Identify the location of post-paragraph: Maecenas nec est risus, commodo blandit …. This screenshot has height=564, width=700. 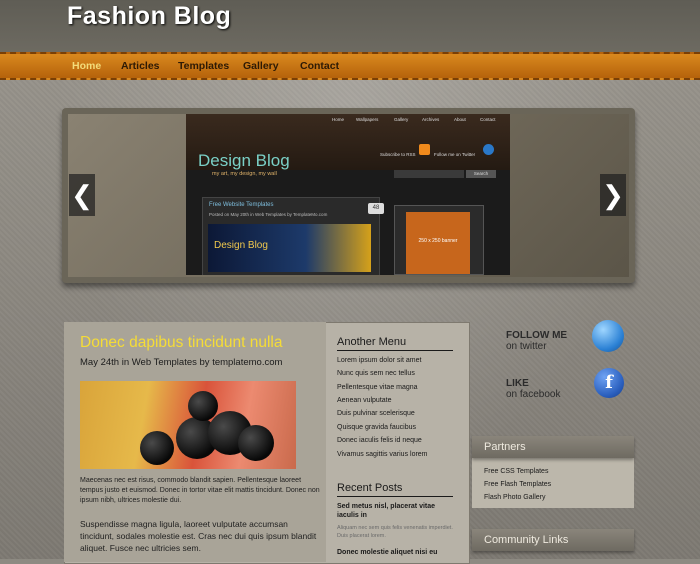
(200, 490).